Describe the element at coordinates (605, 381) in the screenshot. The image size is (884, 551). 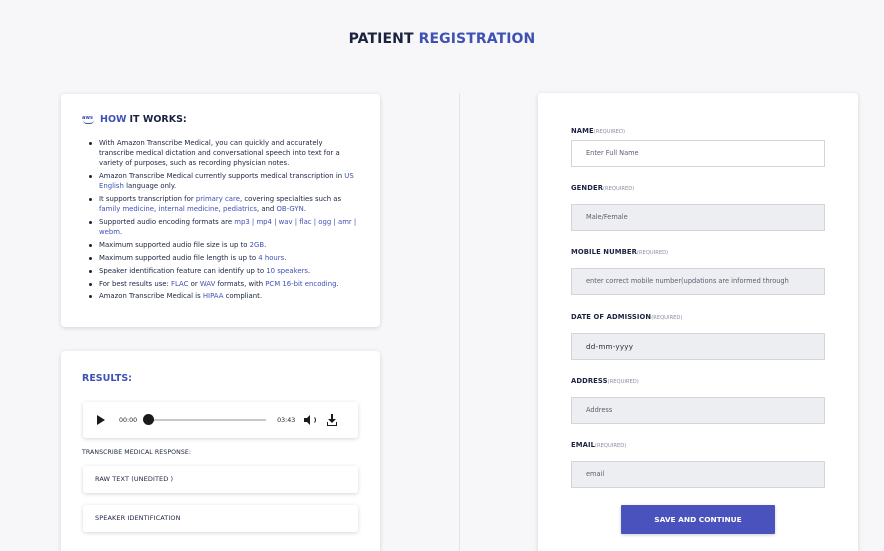
I see `address-label: ADDRESS(REQUIRED)` at that location.